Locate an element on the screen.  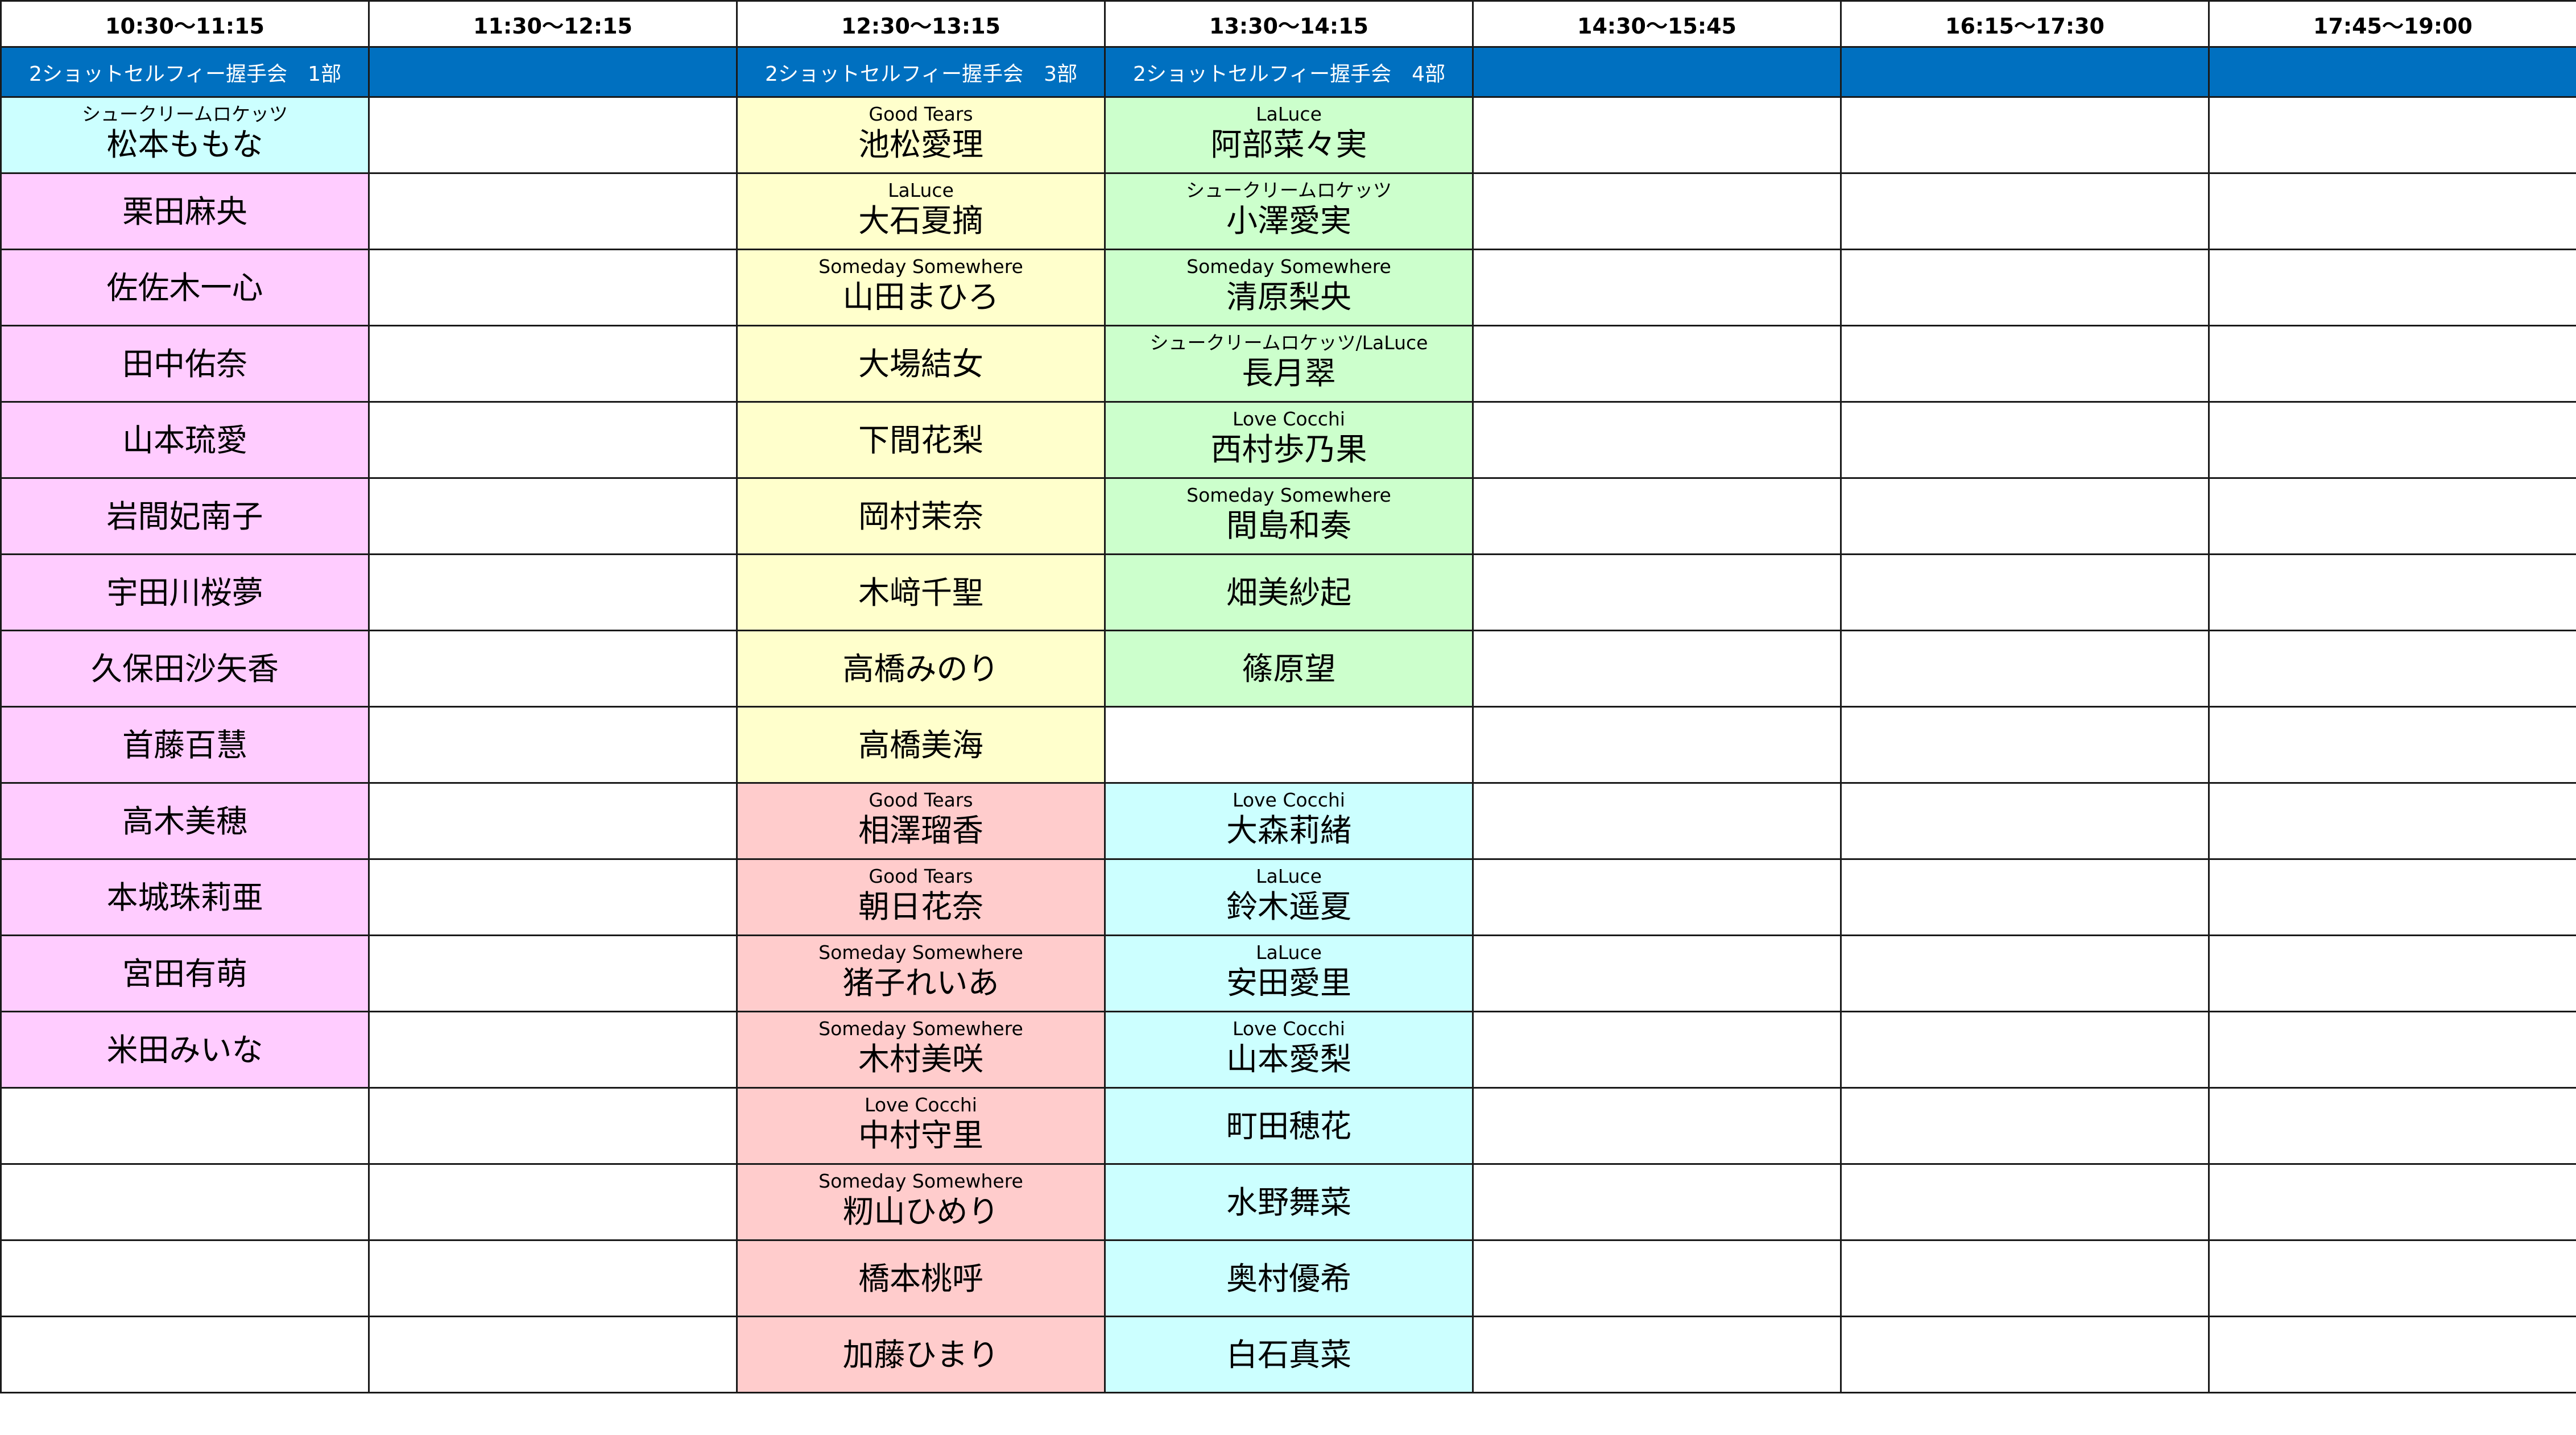
member-cell: Someday Somewhere 猪子れいあ is located at coordinates (921, 973).